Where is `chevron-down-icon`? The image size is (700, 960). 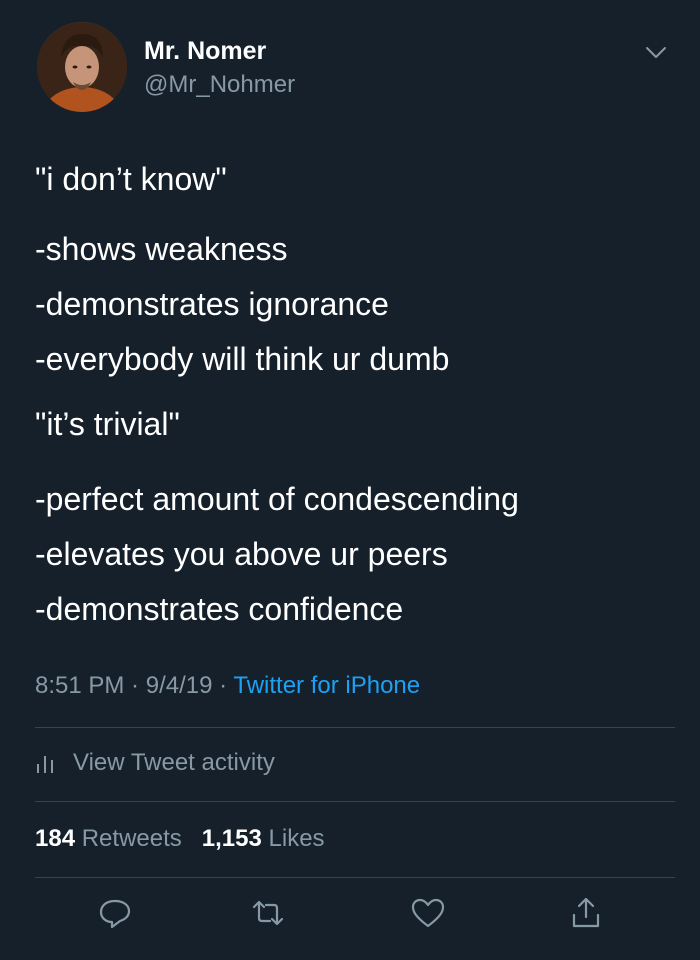 chevron-down-icon is located at coordinates (656, 52).